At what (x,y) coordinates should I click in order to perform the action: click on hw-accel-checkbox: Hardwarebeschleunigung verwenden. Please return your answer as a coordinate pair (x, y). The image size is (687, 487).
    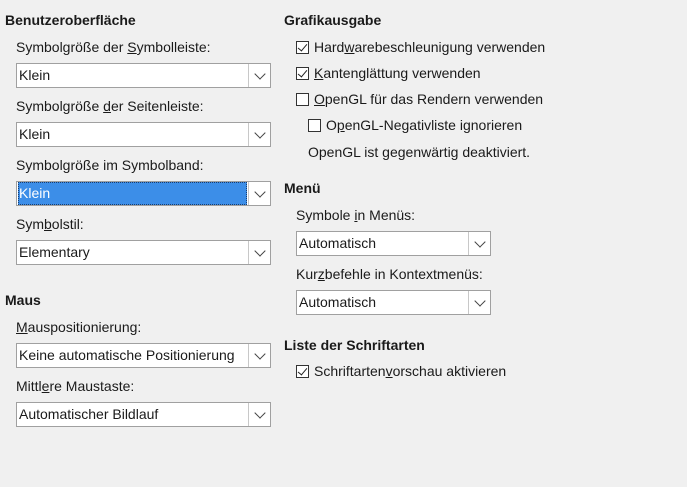
    Looking at the image, I should click on (420, 47).